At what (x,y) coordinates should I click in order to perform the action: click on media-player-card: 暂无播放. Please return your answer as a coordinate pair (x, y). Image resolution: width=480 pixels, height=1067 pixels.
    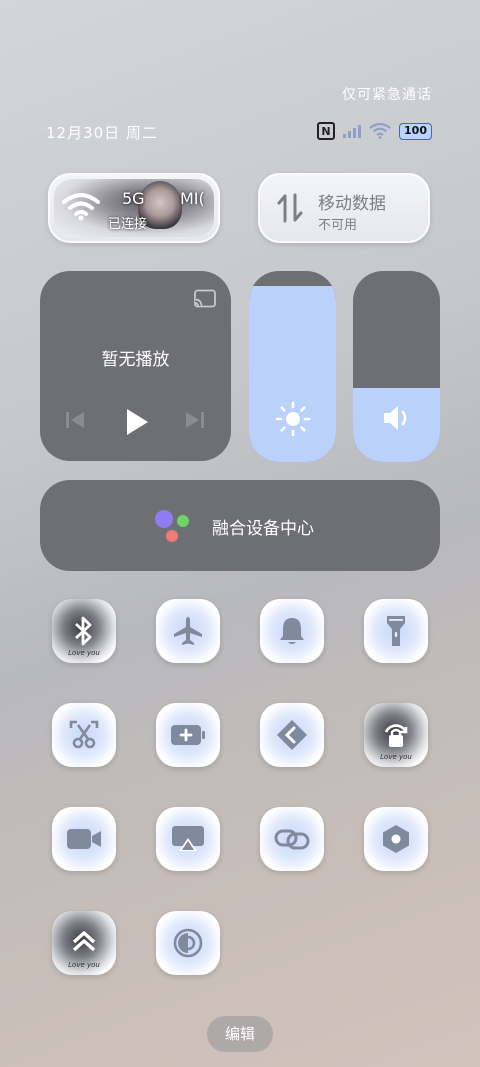
    Looking at the image, I should click on (135, 366).